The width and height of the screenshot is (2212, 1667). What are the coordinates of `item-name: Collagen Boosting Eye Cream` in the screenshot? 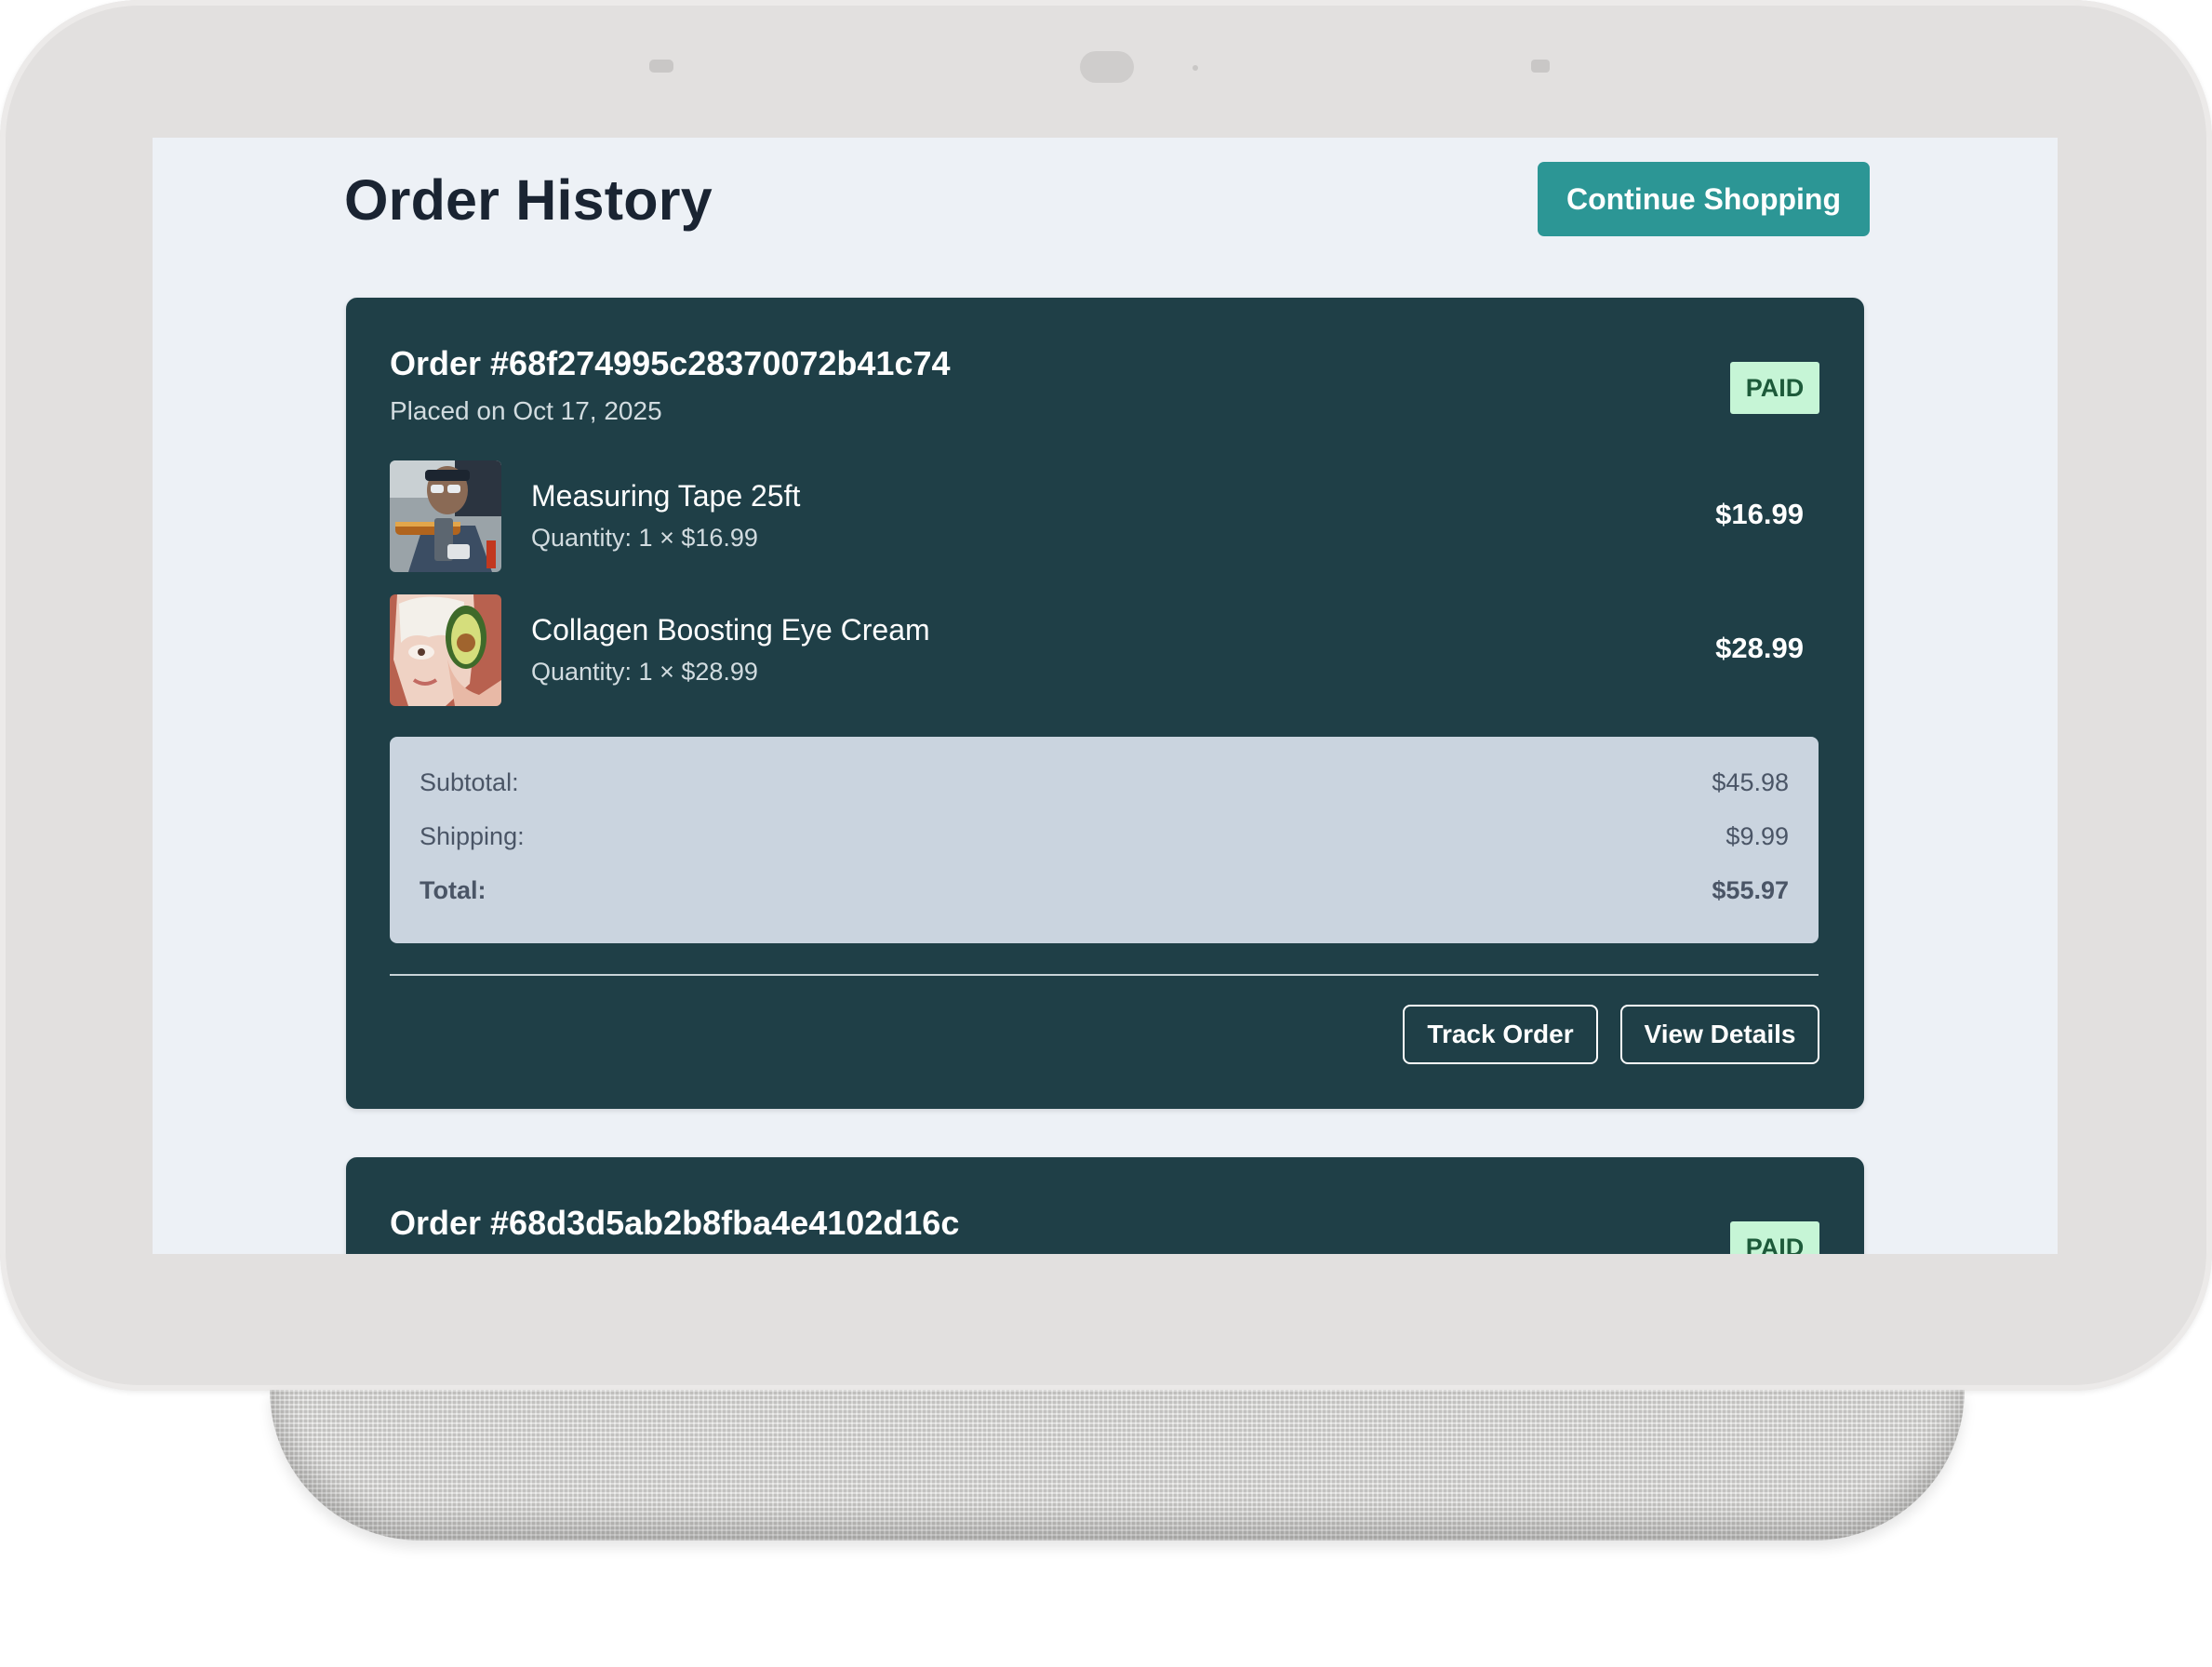 It's located at (730, 630).